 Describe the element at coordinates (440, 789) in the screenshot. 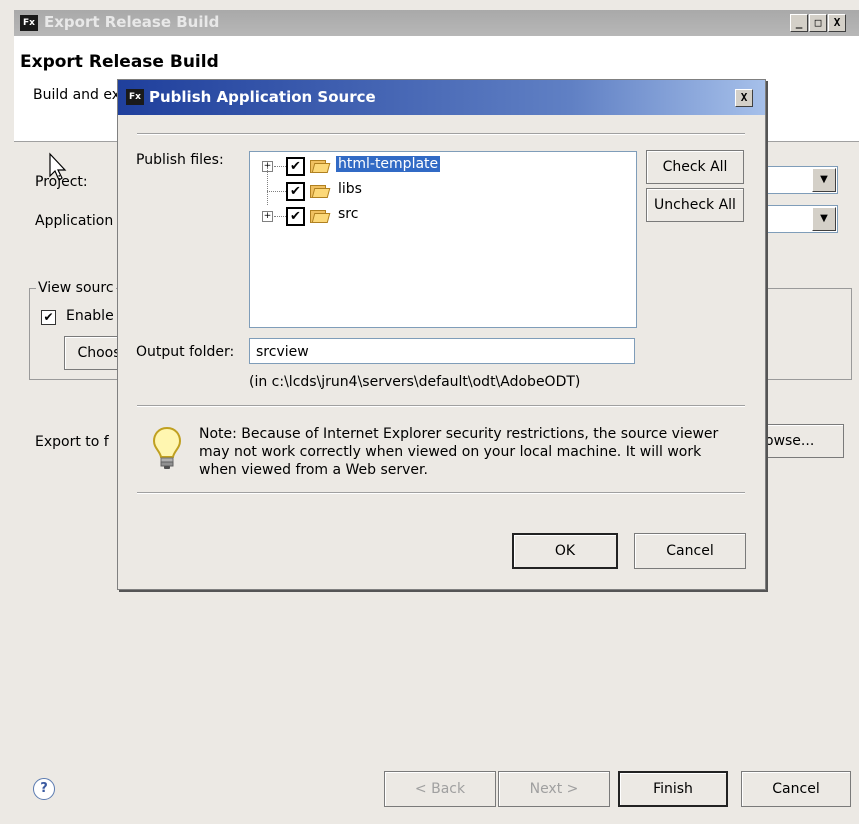

I see `back-button: < Back` at that location.